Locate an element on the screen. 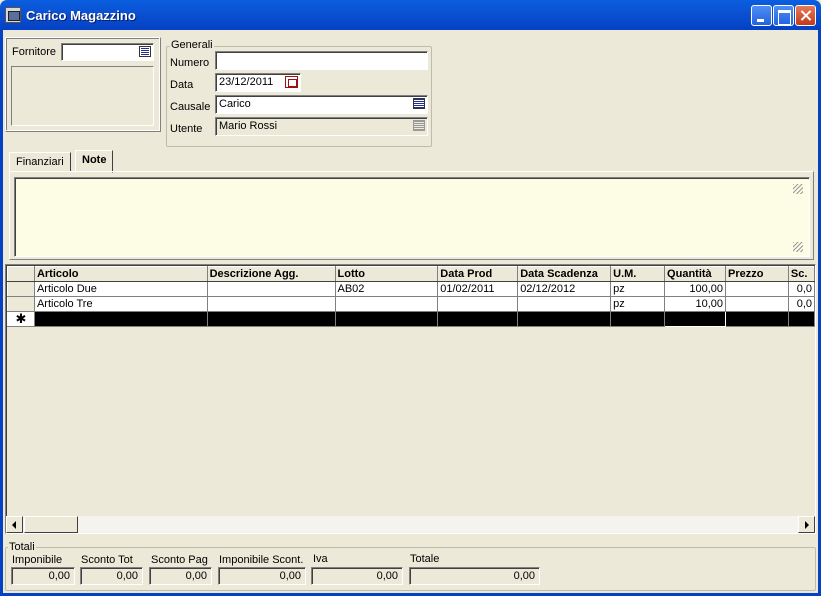  column-header: Articolo is located at coordinates (120, 274).